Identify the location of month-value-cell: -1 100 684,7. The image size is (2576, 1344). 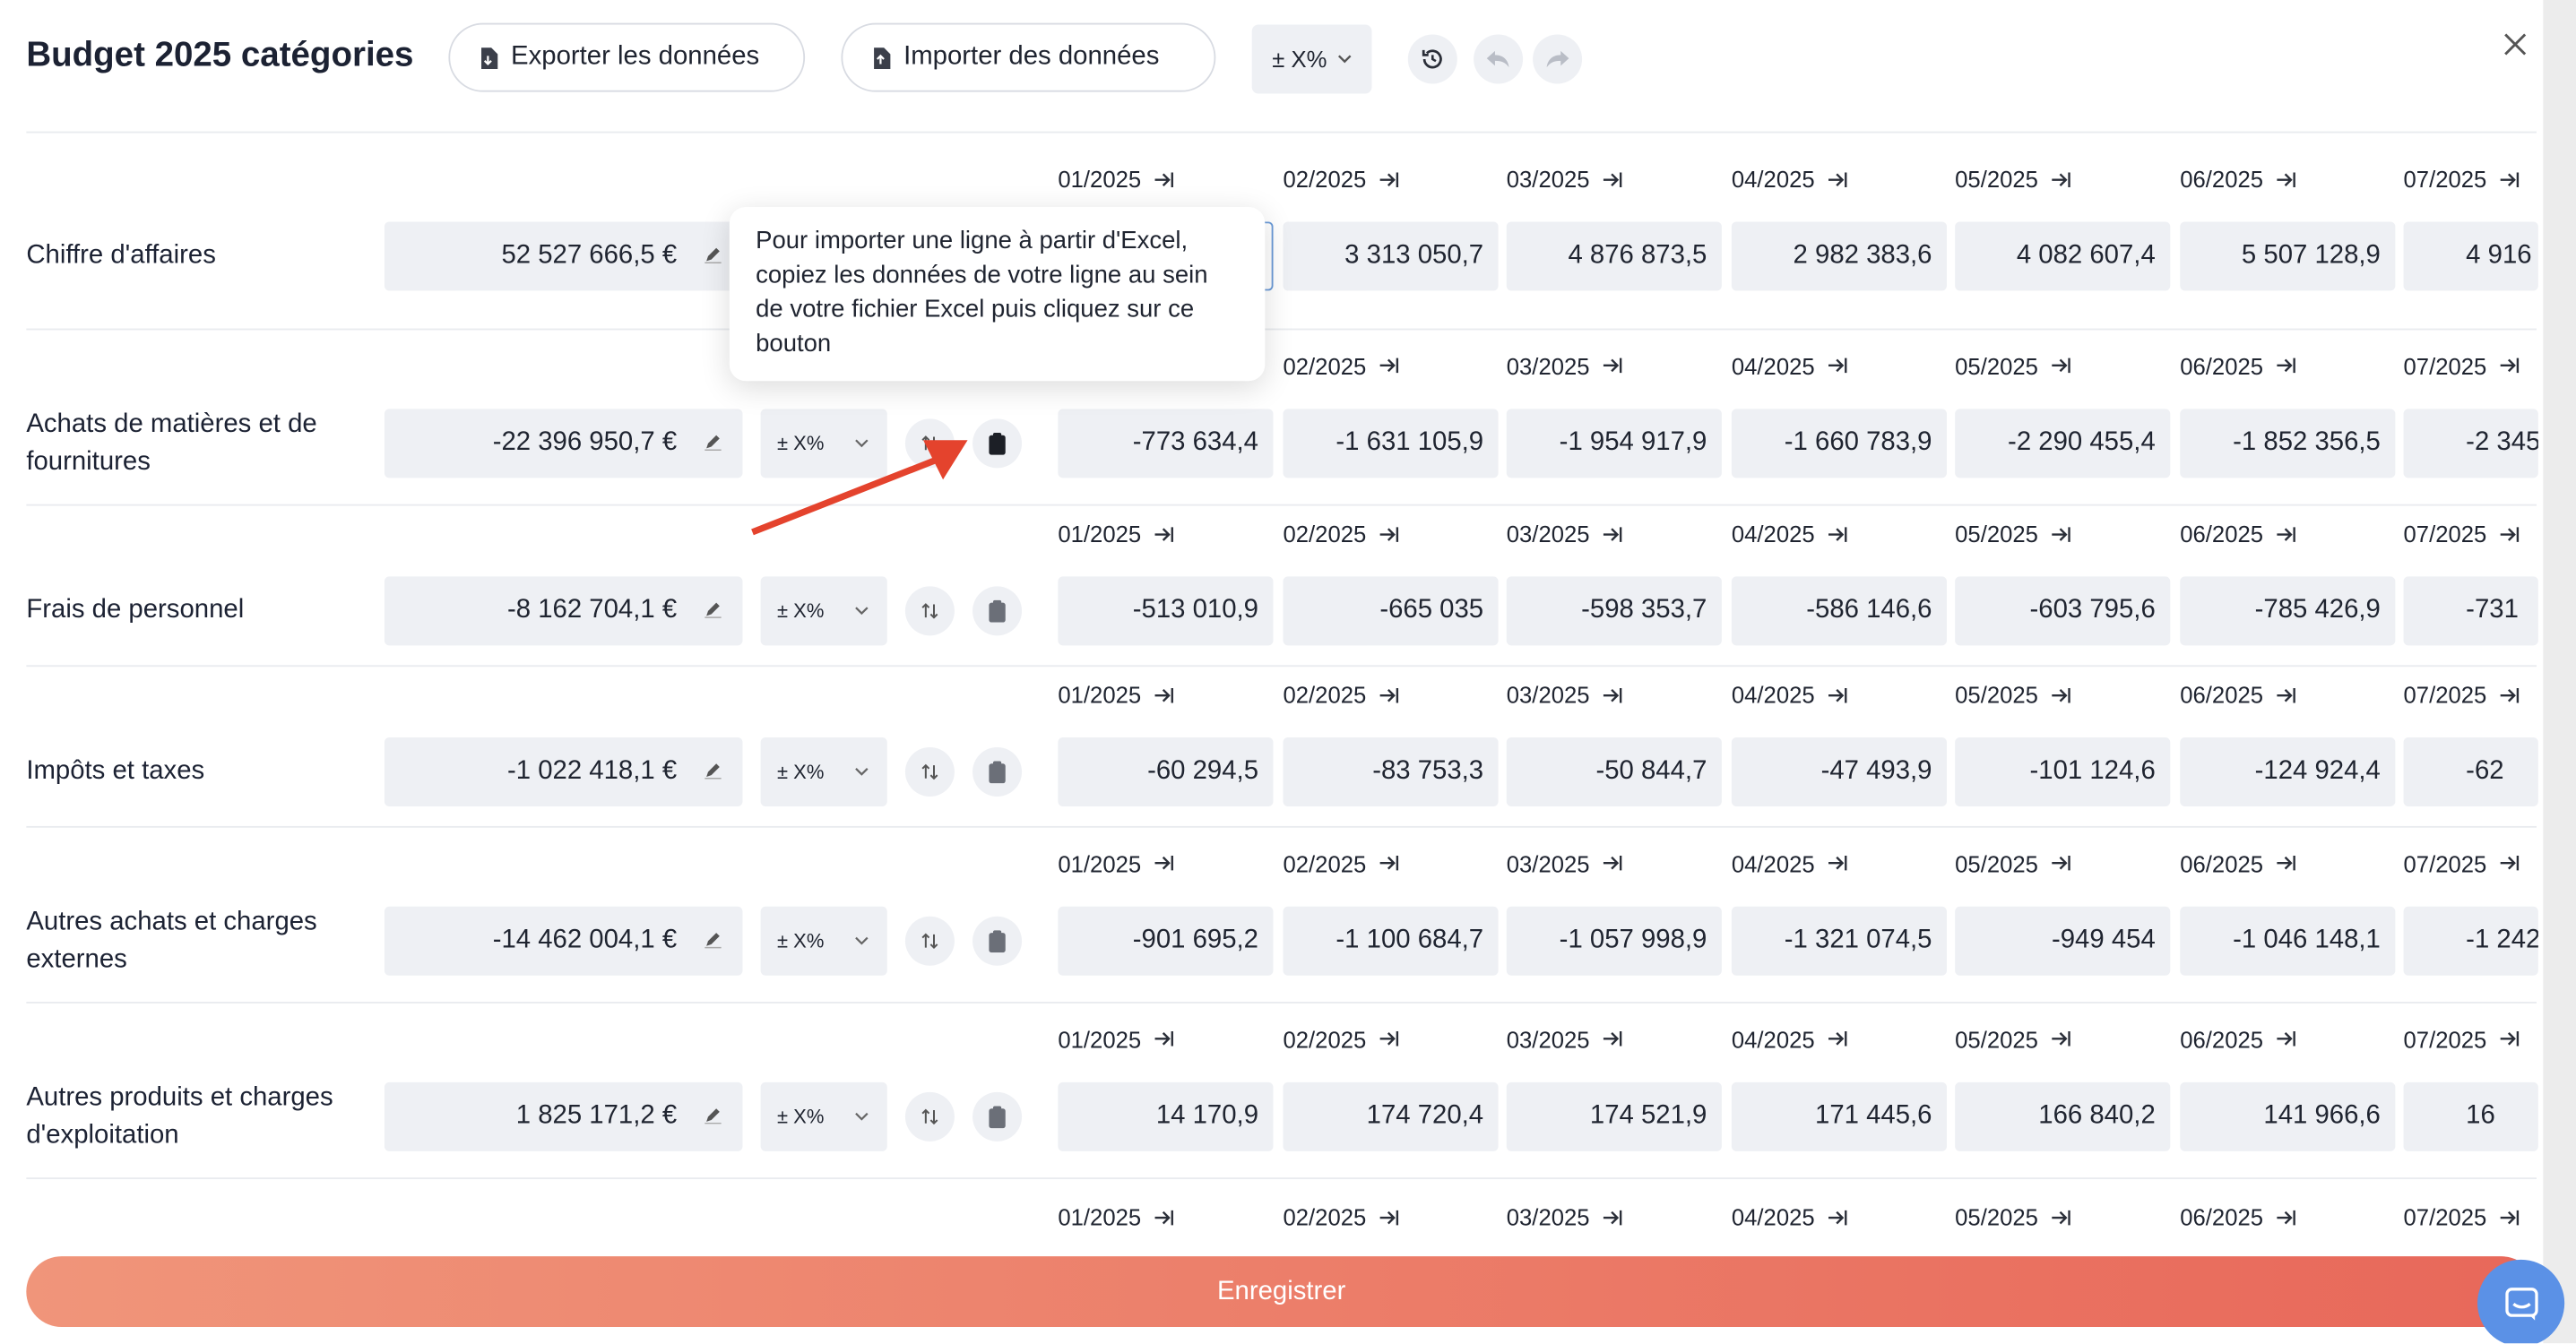
(1391, 940).